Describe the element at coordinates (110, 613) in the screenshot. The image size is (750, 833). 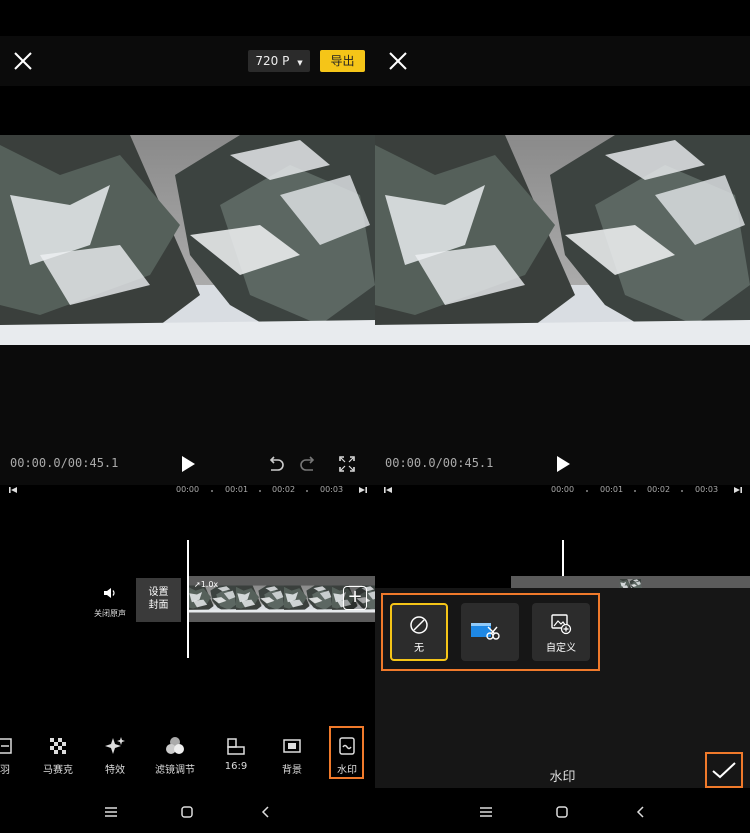
I see `mute-label: 关闭原声` at that location.